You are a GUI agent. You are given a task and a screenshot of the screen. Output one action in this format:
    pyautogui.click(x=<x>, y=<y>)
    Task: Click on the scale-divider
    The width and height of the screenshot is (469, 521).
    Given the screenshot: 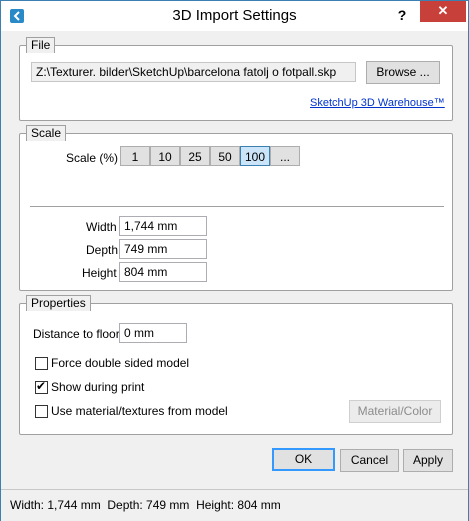 What is the action you would take?
    pyautogui.click(x=237, y=206)
    